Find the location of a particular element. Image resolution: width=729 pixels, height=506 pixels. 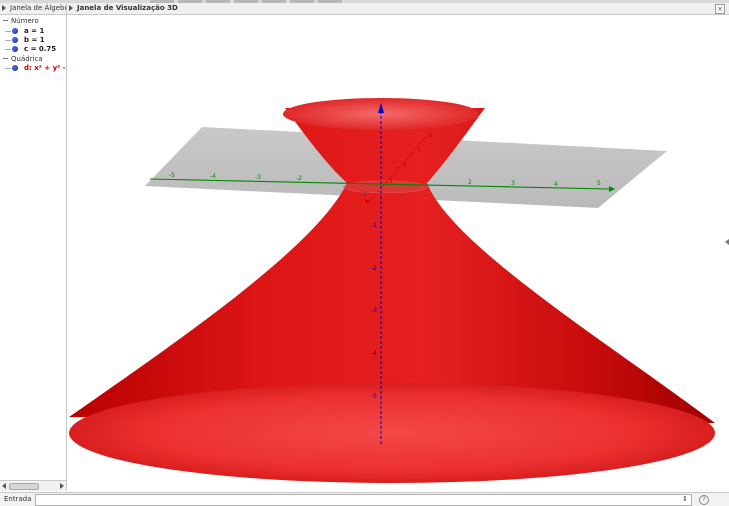

graphics-3d-title: Janela de Visualização 3D is located at coordinates (127, 8).